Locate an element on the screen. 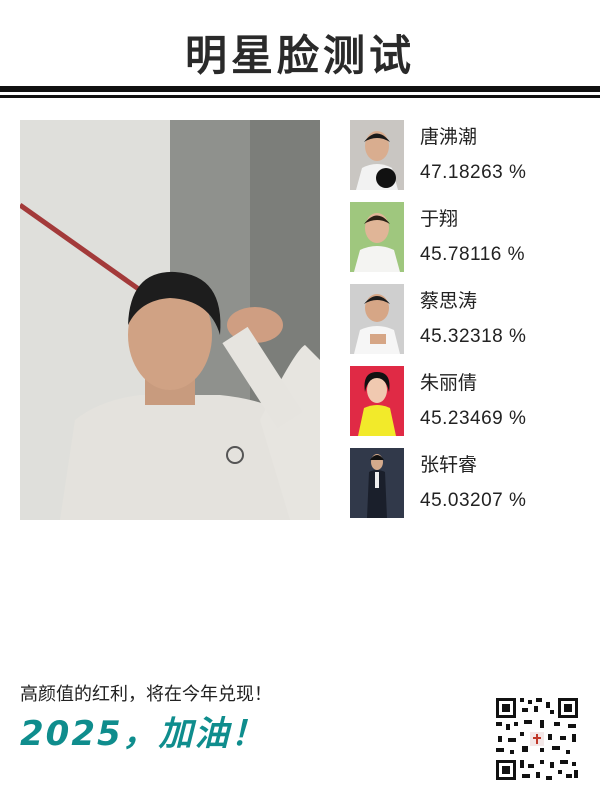 The height and width of the screenshot is (800, 600). match-item: 于翔 45.78116 % is located at coordinates (470, 237).